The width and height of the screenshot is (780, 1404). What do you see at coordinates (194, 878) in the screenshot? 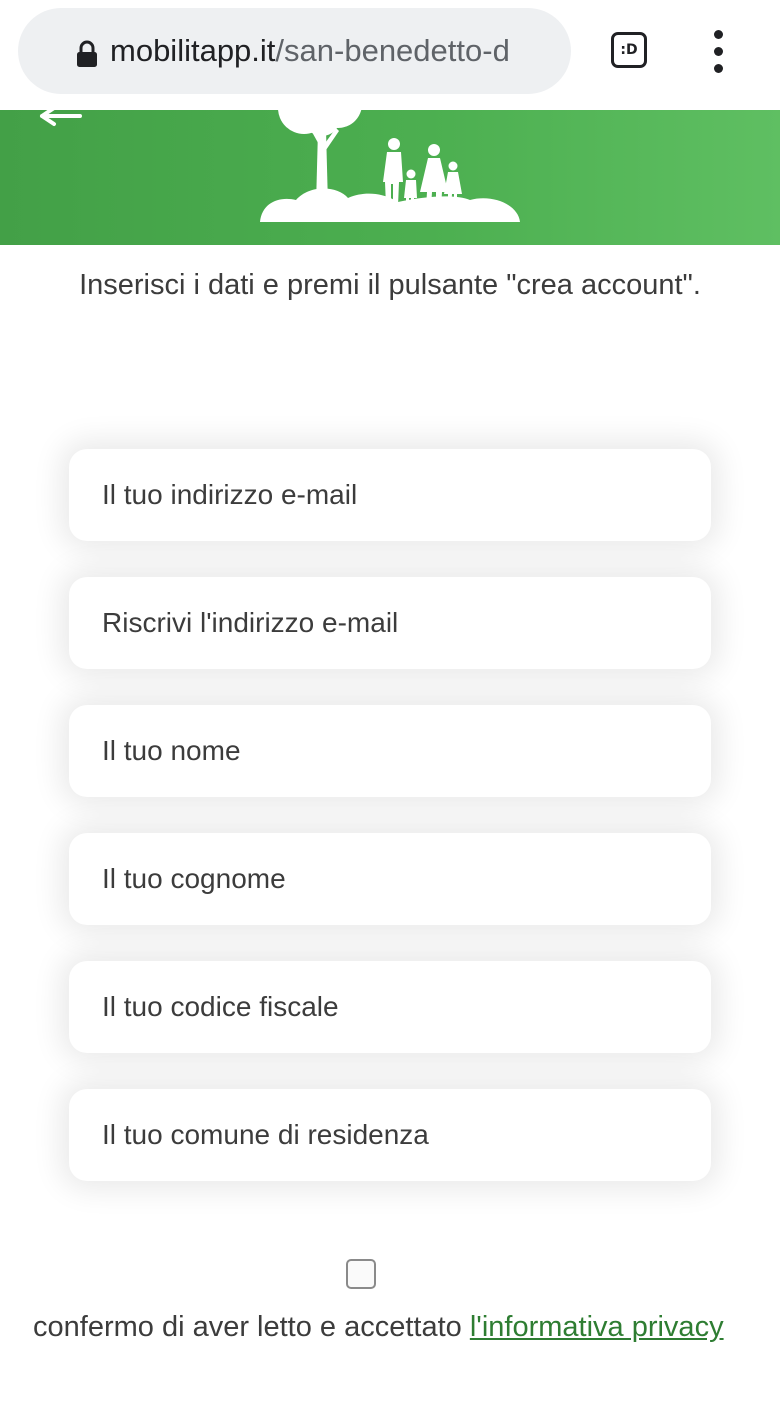
I see `last-name-placeholder: Il tuo cognome` at bounding box center [194, 878].